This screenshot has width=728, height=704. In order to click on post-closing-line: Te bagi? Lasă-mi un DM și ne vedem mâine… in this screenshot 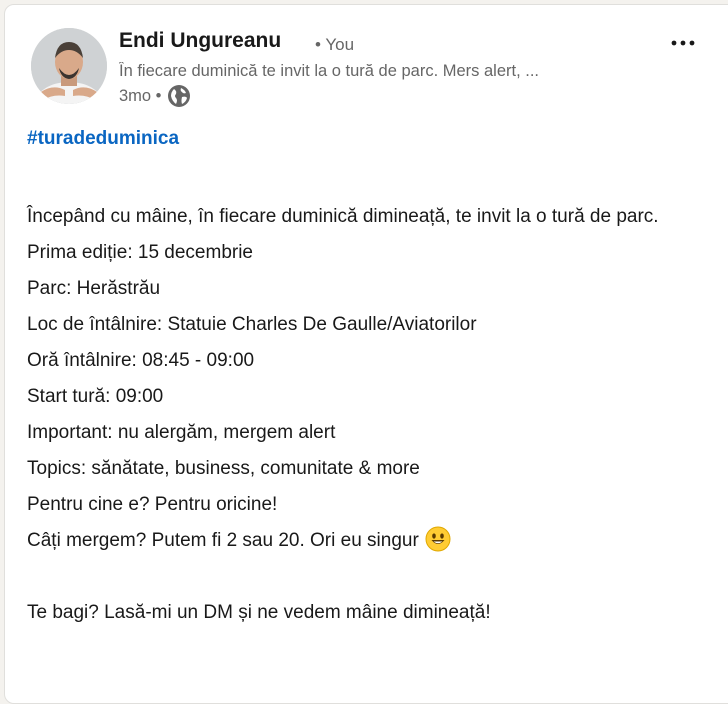, I will do `click(259, 612)`.